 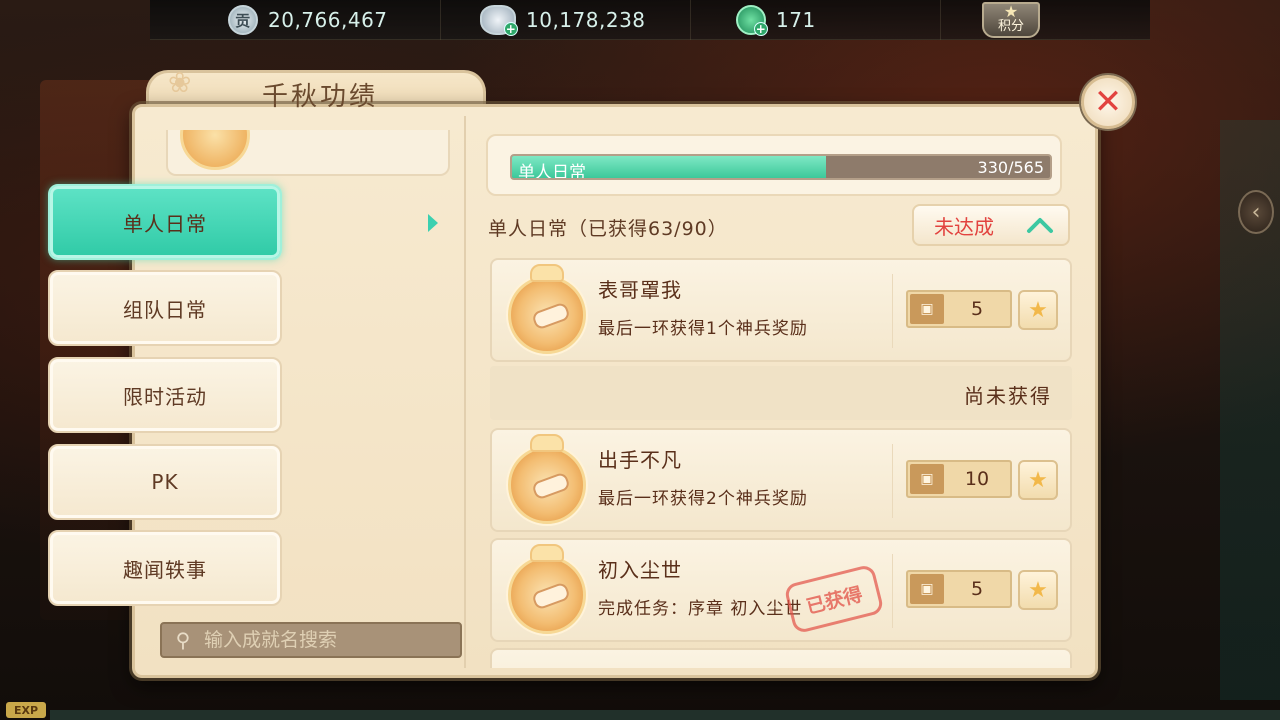 What do you see at coordinates (608, 229) in the screenshot?
I see `section-title: 单人日常（已获得63/90）` at bounding box center [608, 229].